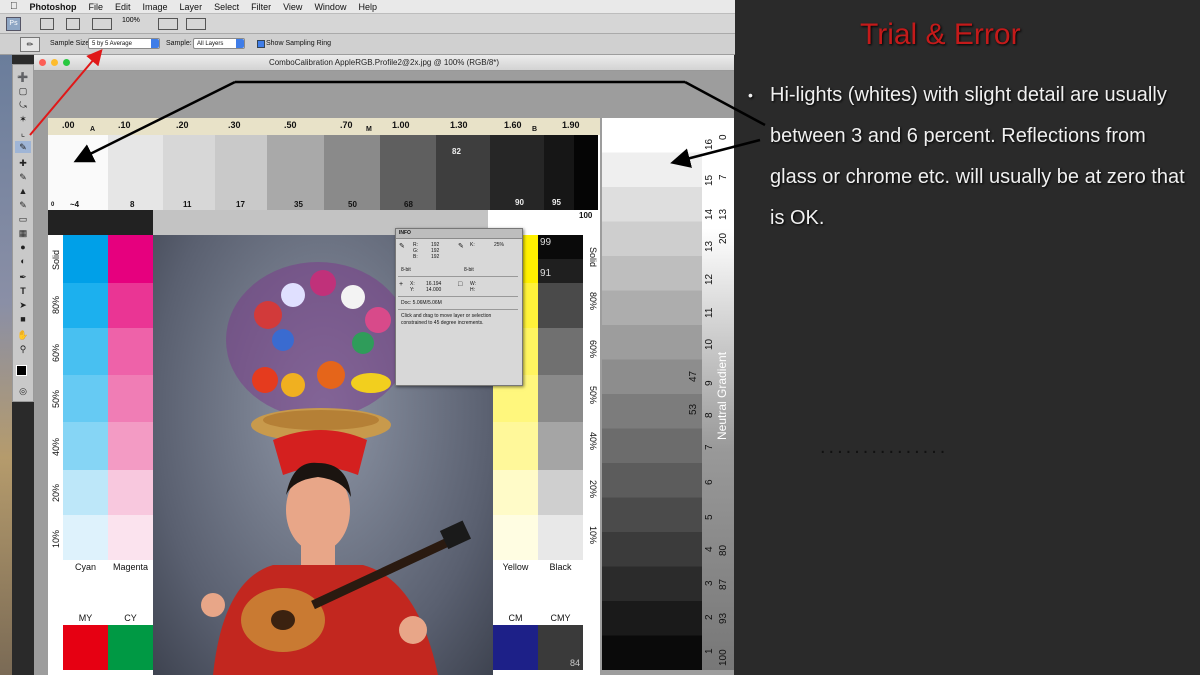 The width and height of the screenshot is (1200, 675). I want to click on percent-label: 40%, so click(593, 441).